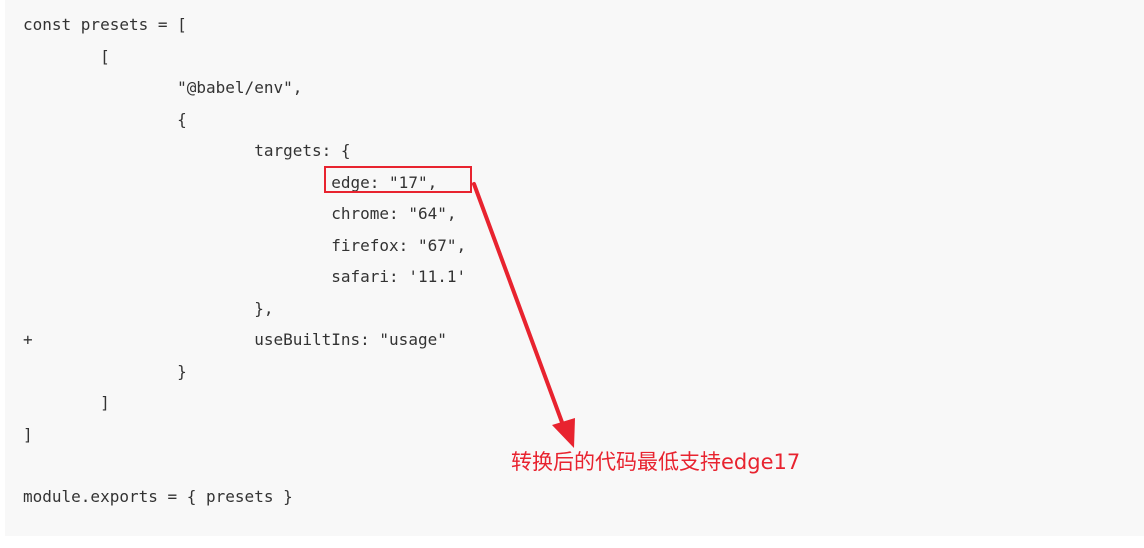 The image size is (1144, 548). Describe the element at coordinates (563, 433) in the screenshot. I see `arrow-head-icon` at that location.